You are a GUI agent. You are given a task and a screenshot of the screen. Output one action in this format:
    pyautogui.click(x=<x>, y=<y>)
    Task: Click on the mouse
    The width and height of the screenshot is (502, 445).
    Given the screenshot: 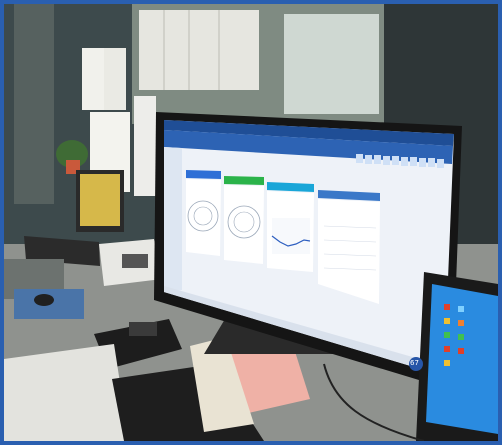 What is the action you would take?
    pyautogui.click(x=44, y=300)
    